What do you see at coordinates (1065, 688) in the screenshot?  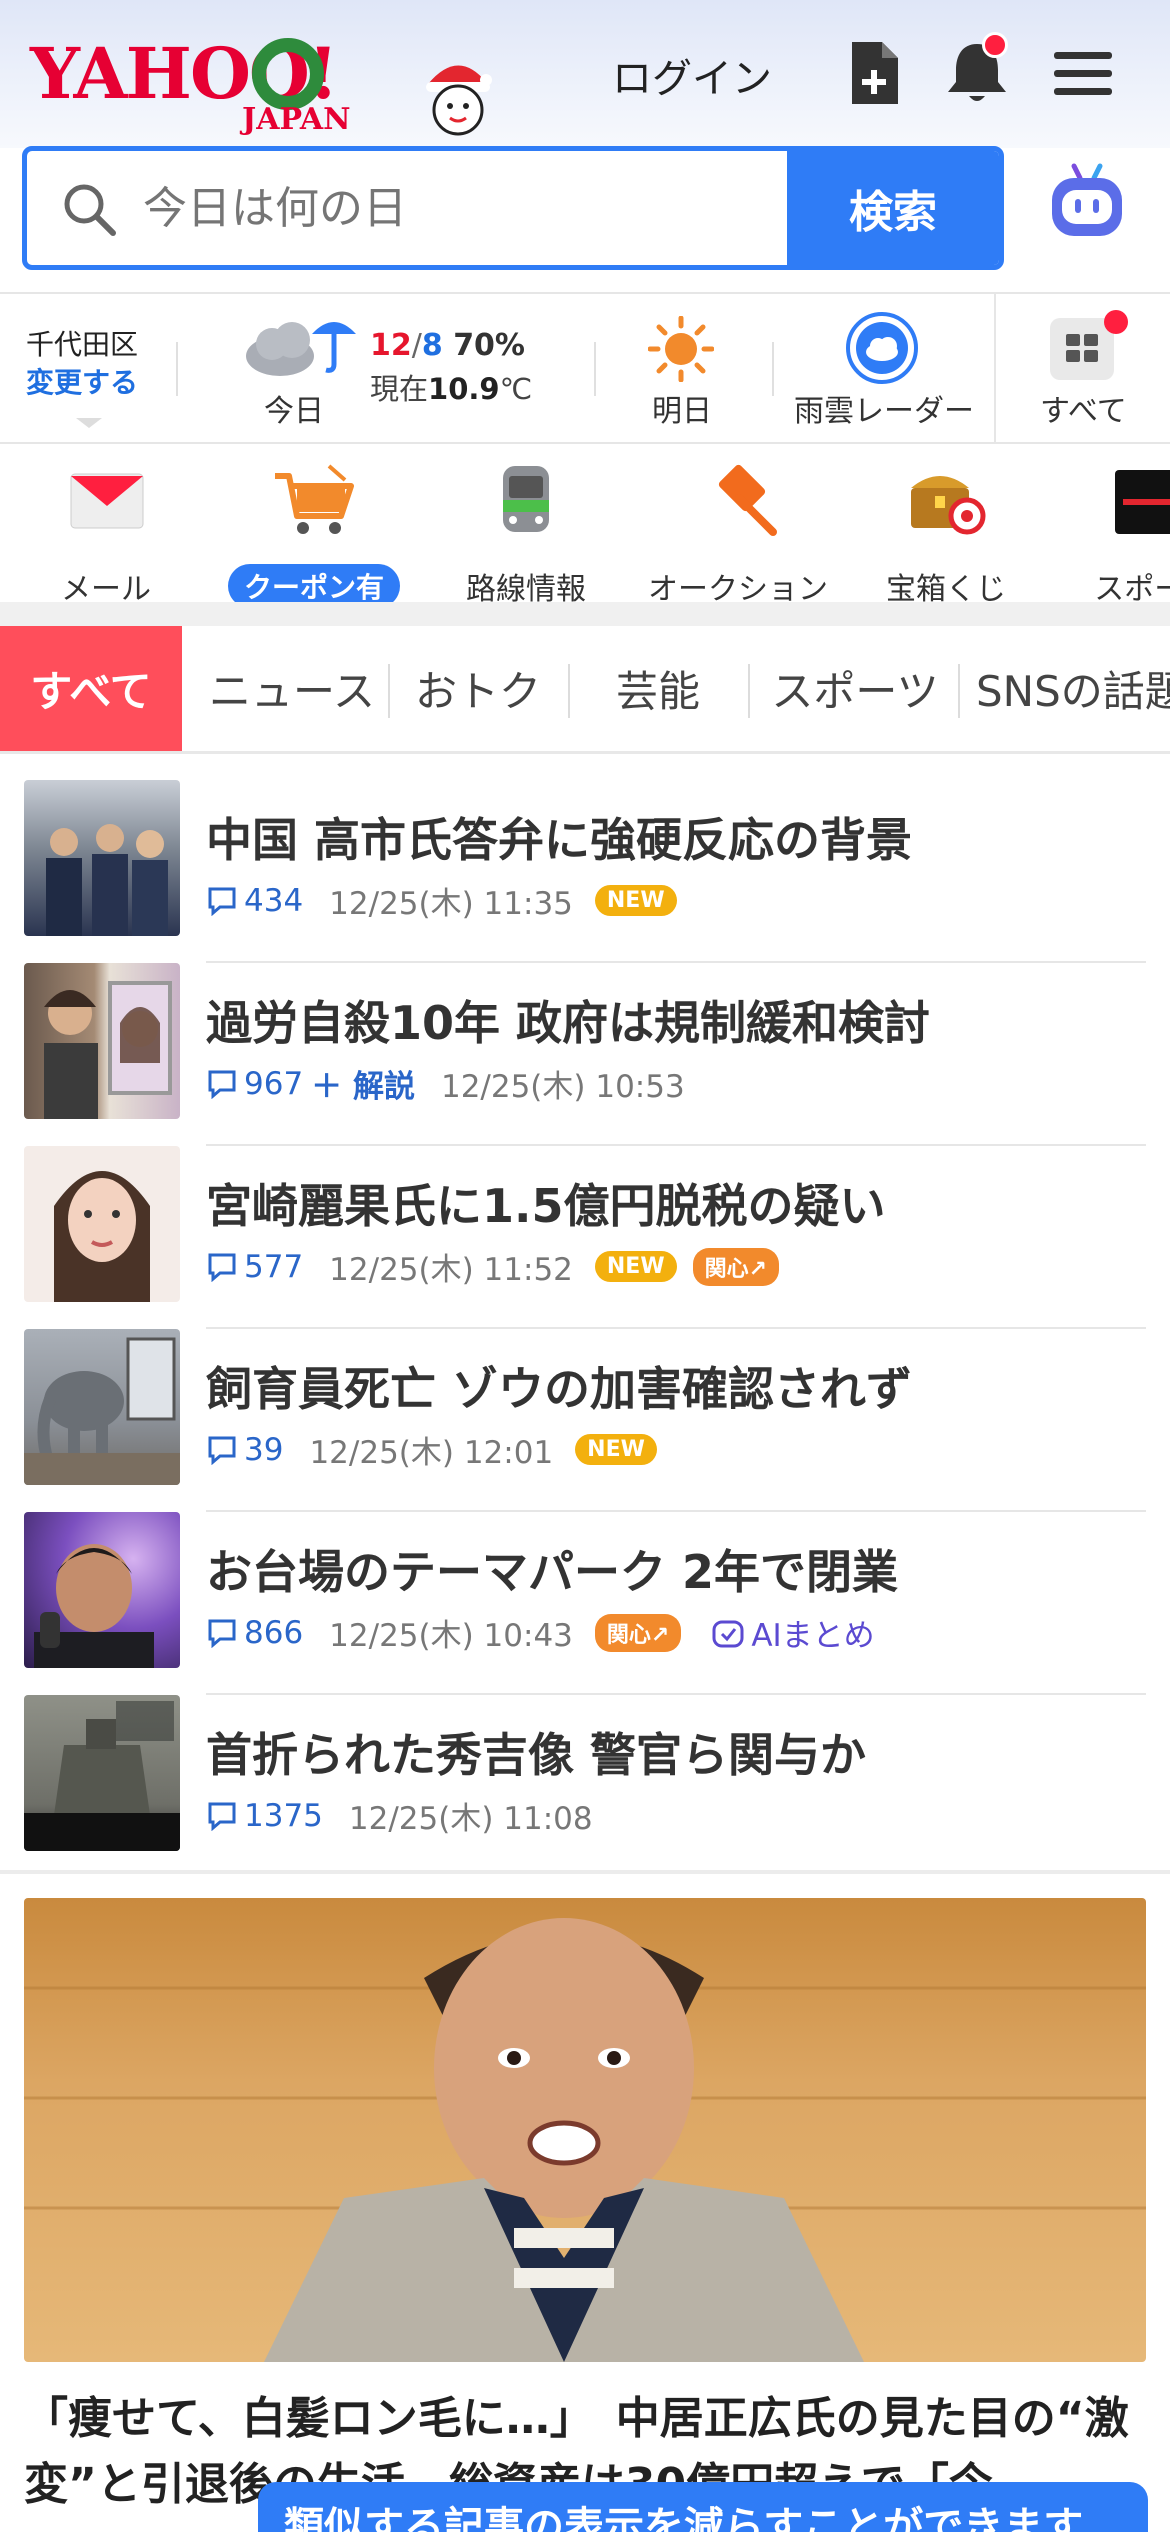 I see `tab-sns: SNSの話題` at bounding box center [1065, 688].